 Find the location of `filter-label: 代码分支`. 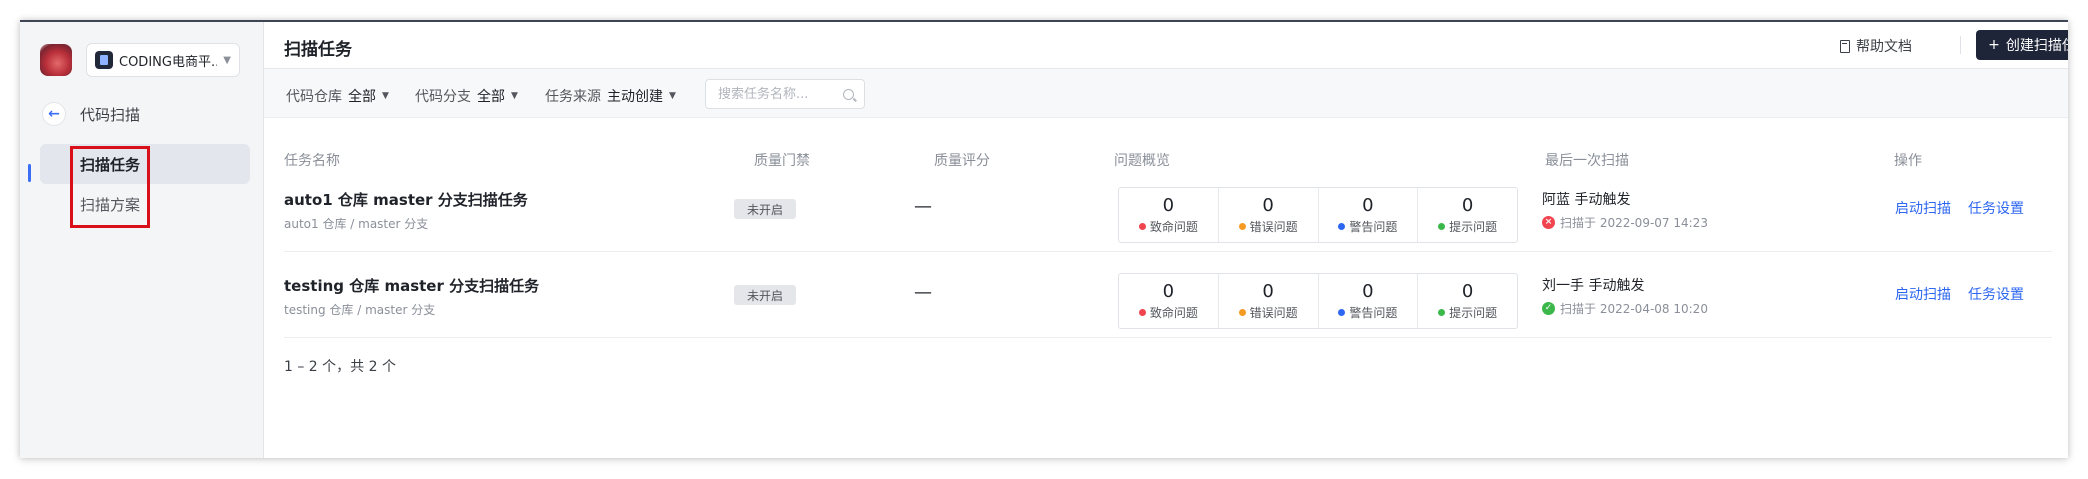

filter-label: 代码分支 is located at coordinates (443, 97).